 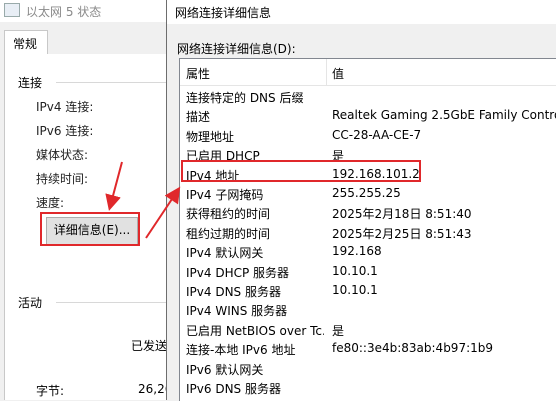 I want to click on table-row: 连接特定的 DNS 后缀, so click(x=368, y=96).